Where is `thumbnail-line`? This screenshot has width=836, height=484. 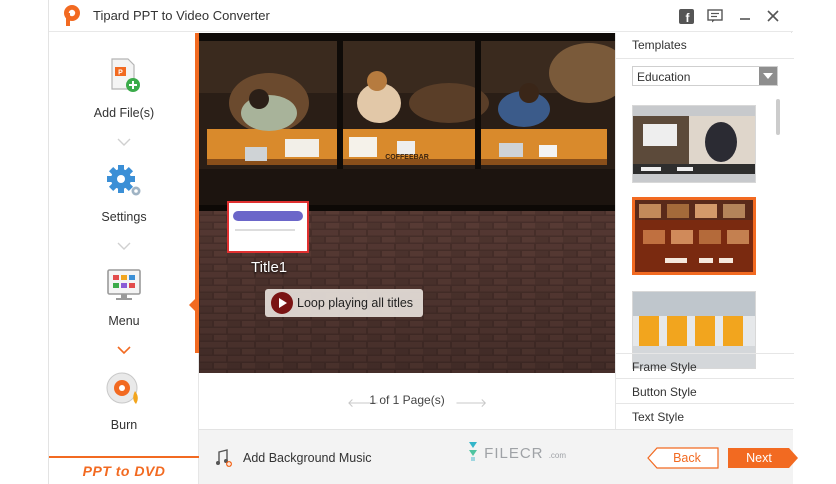 thumbnail-line is located at coordinates (265, 230).